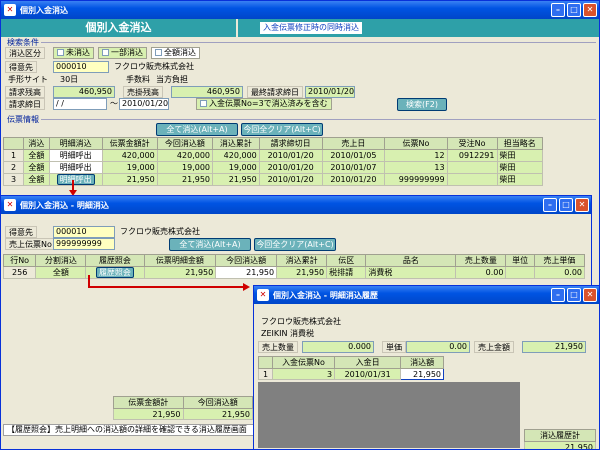  What do you see at coordinates (75, 143) in the screenshot?
I see `column-header: 明細消込` at bounding box center [75, 143].